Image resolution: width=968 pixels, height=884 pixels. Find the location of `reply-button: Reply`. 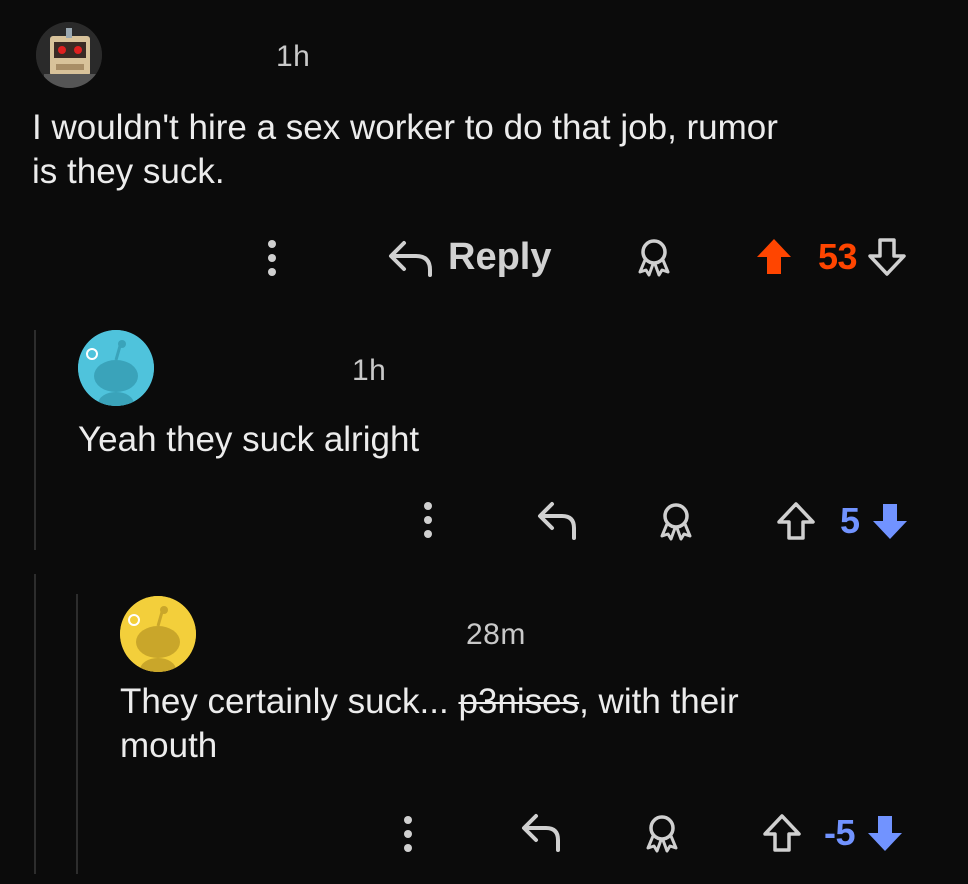

reply-button: Reply is located at coordinates (468, 257).